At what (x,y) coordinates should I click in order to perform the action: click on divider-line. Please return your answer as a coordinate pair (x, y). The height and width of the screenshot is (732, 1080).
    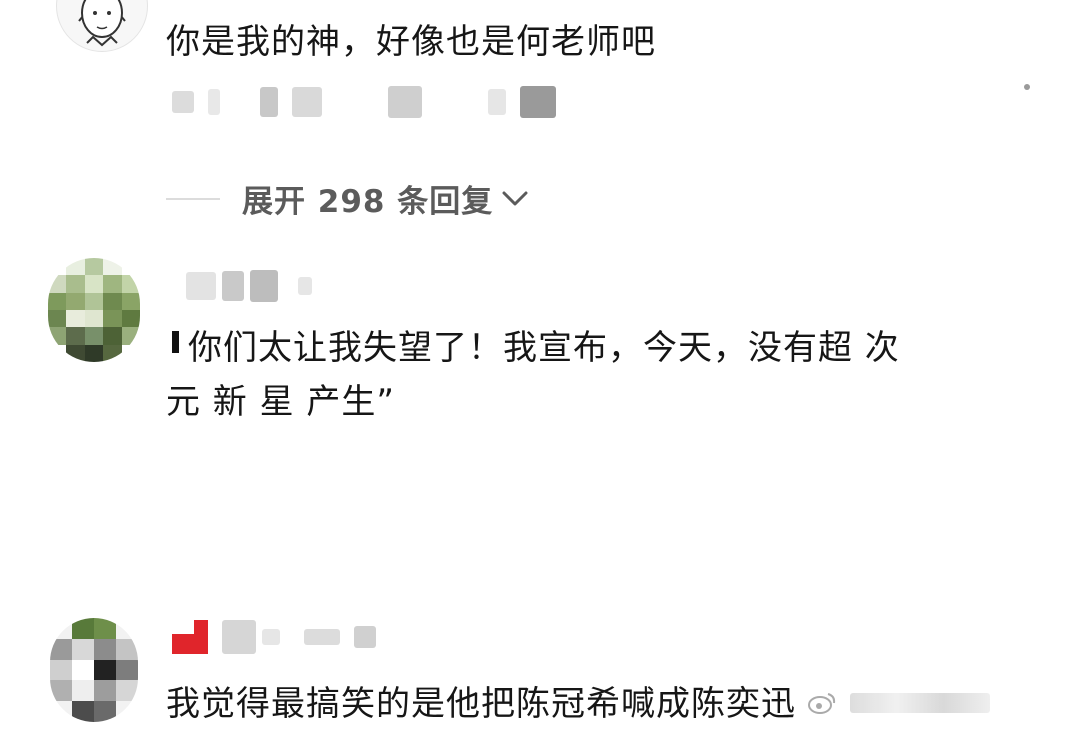
    Looking at the image, I should click on (193, 198).